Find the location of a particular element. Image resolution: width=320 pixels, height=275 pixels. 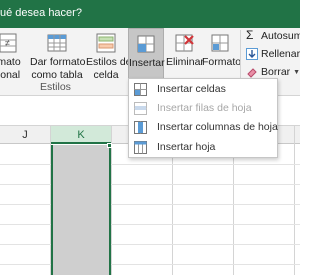

column-j-label: J is located at coordinates (25, 135).